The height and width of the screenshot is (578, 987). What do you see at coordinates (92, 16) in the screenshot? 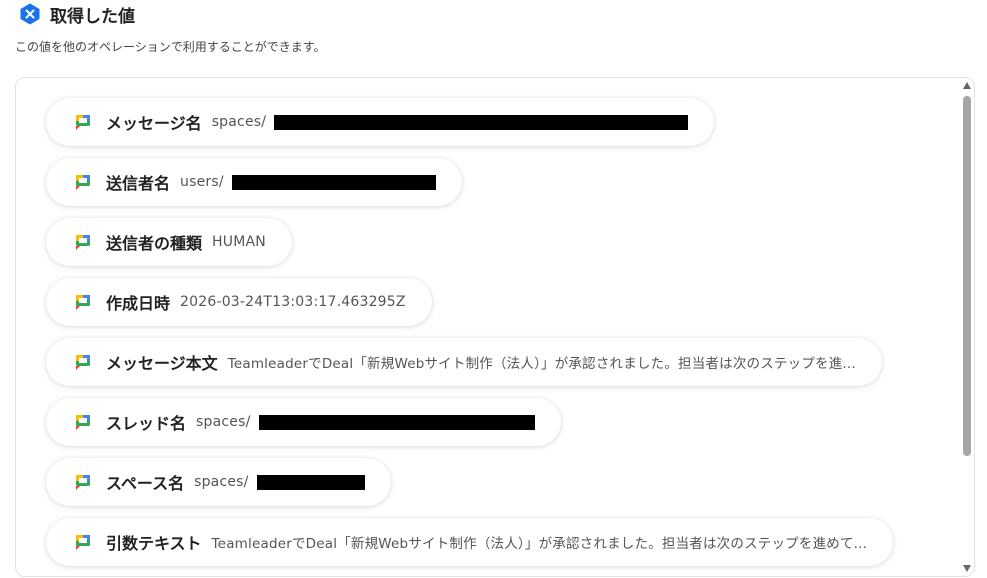
I see `page-title: 取得した値` at bounding box center [92, 16].